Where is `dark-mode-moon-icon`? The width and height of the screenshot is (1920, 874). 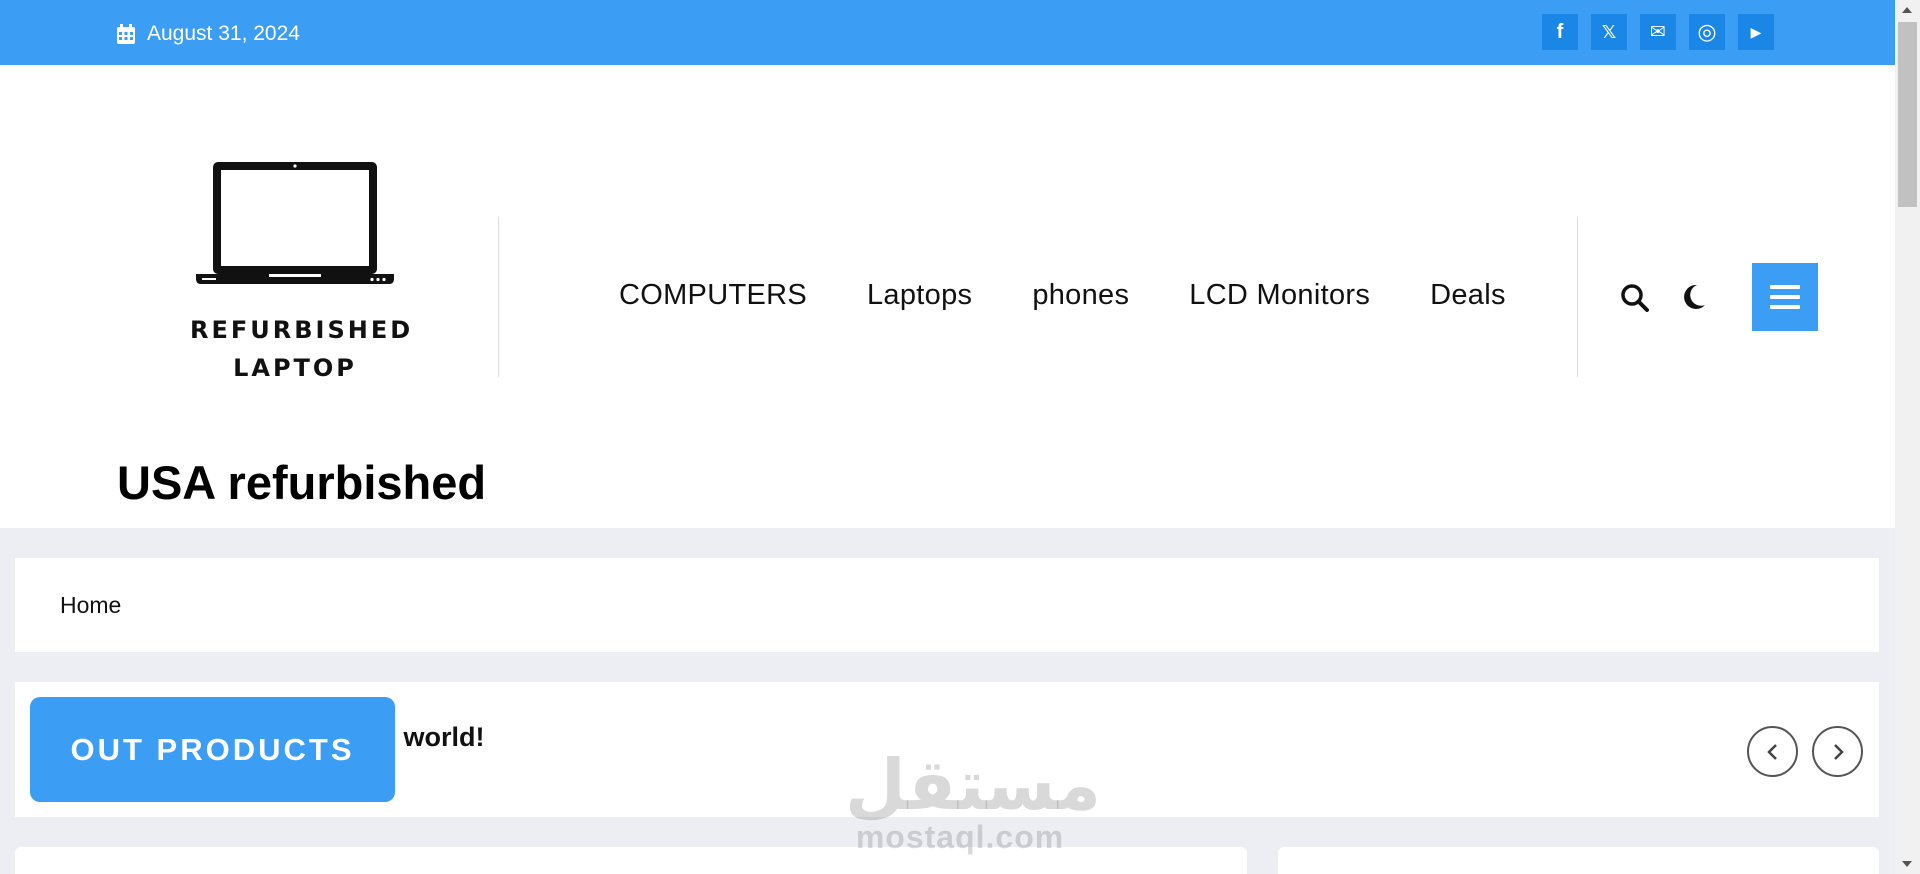
dark-mode-moon-icon is located at coordinates (1694, 297).